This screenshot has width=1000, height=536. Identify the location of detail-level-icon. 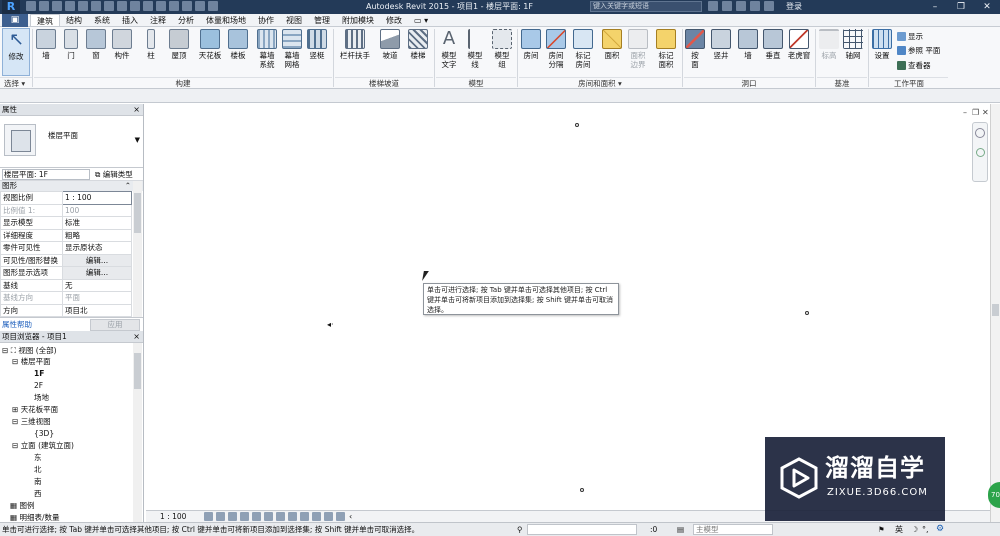
(208, 516).